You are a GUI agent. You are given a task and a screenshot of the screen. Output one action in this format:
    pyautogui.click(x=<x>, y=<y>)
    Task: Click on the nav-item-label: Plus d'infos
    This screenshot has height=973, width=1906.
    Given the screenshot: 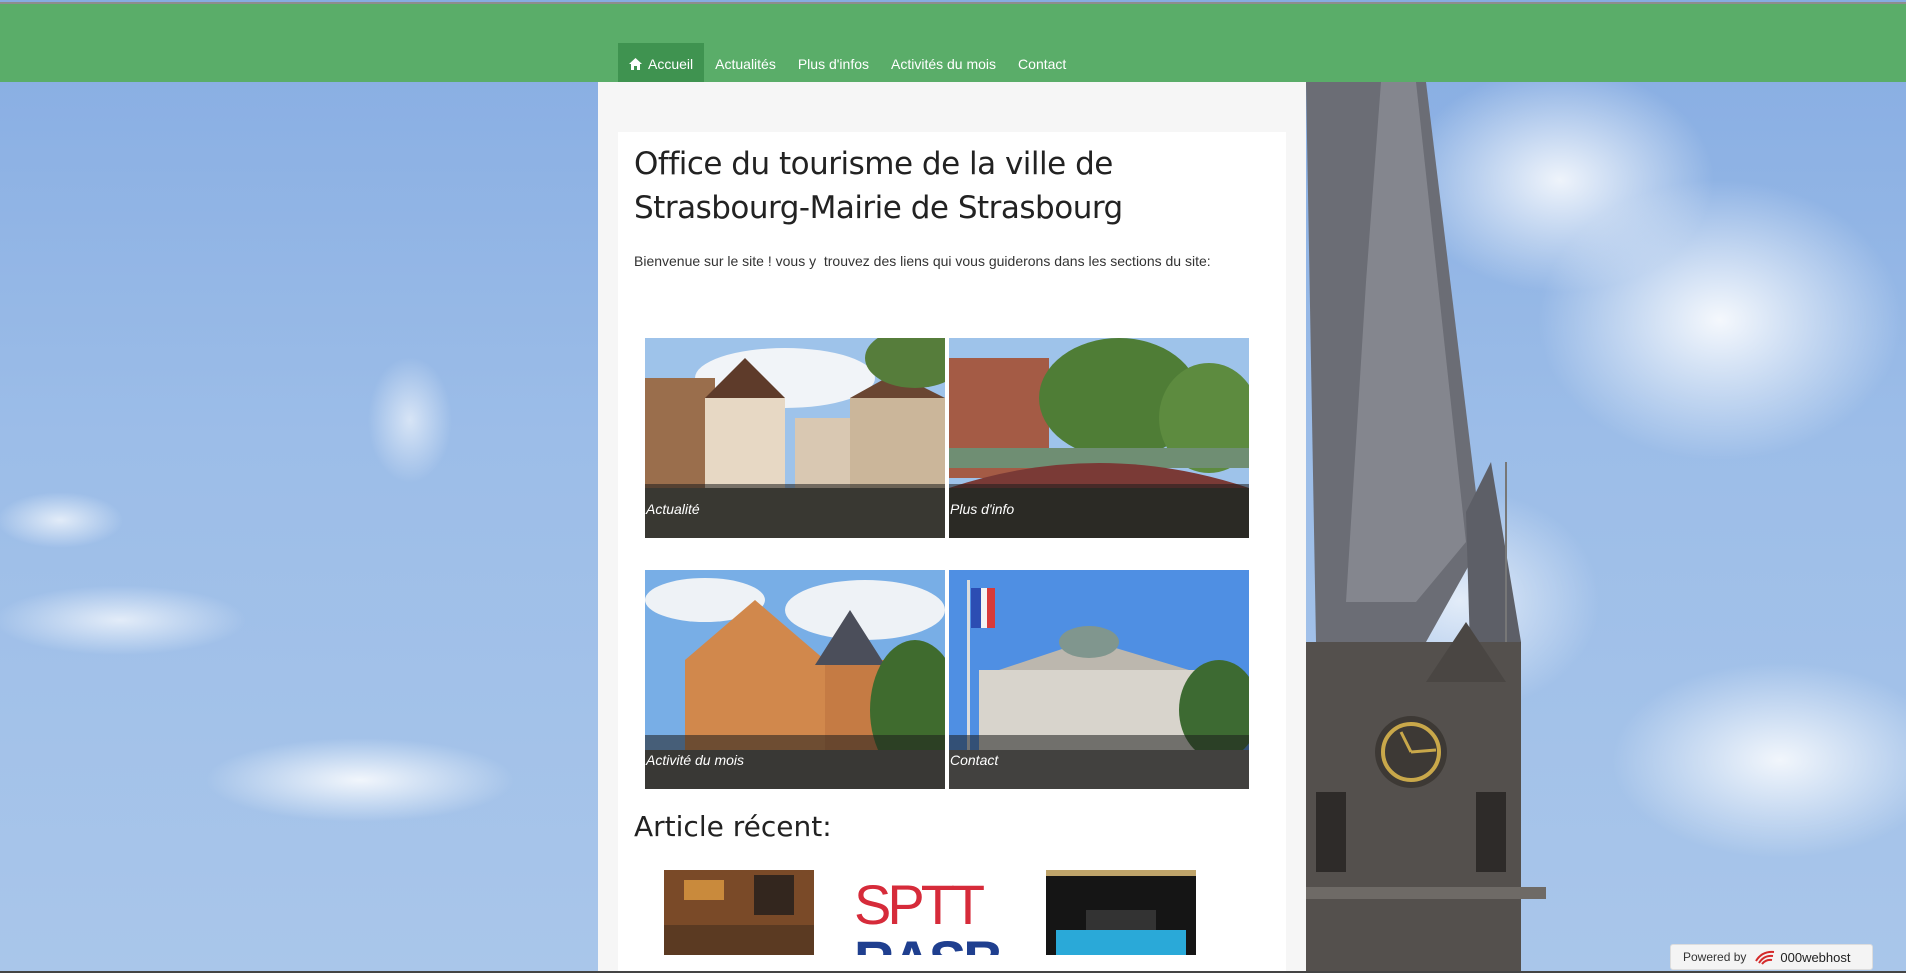 What is the action you would take?
    pyautogui.click(x=833, y=64)
    